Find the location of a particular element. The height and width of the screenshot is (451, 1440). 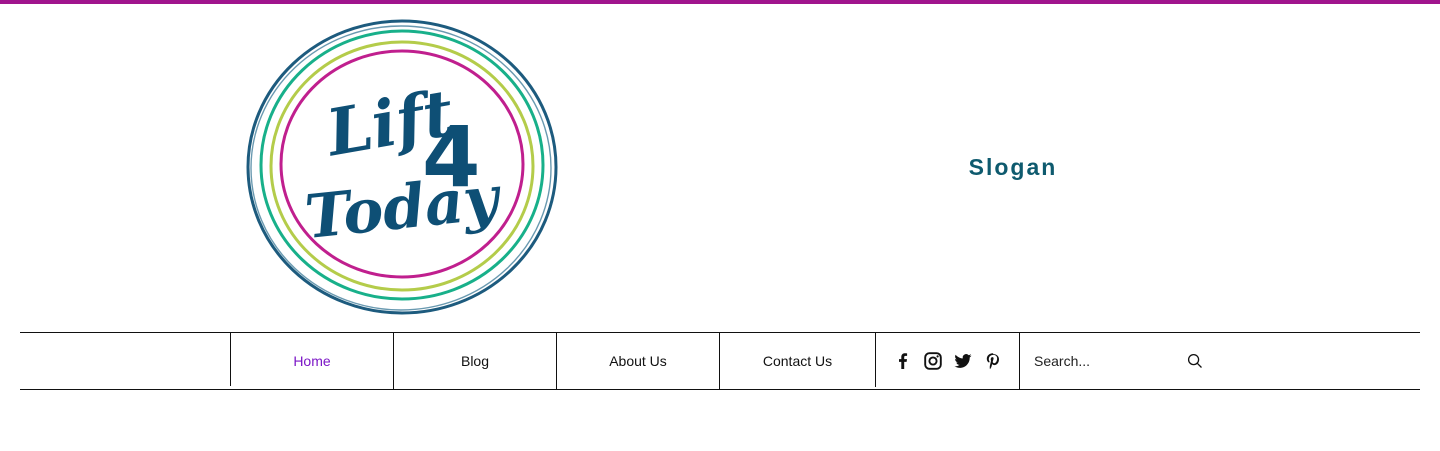

nav-item-blog: Blog is located at coordinates (475, 361).